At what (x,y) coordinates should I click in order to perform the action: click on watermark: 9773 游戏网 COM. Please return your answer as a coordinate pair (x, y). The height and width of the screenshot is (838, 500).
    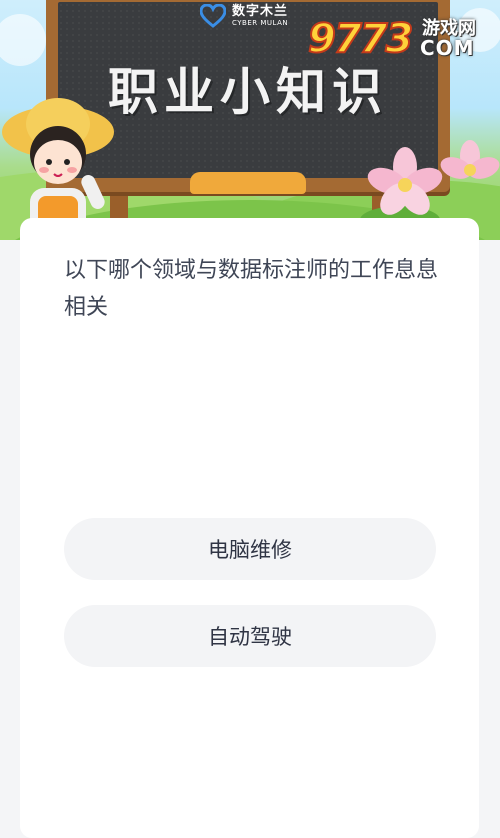
    Looking at the image, I should click on (400, 39).